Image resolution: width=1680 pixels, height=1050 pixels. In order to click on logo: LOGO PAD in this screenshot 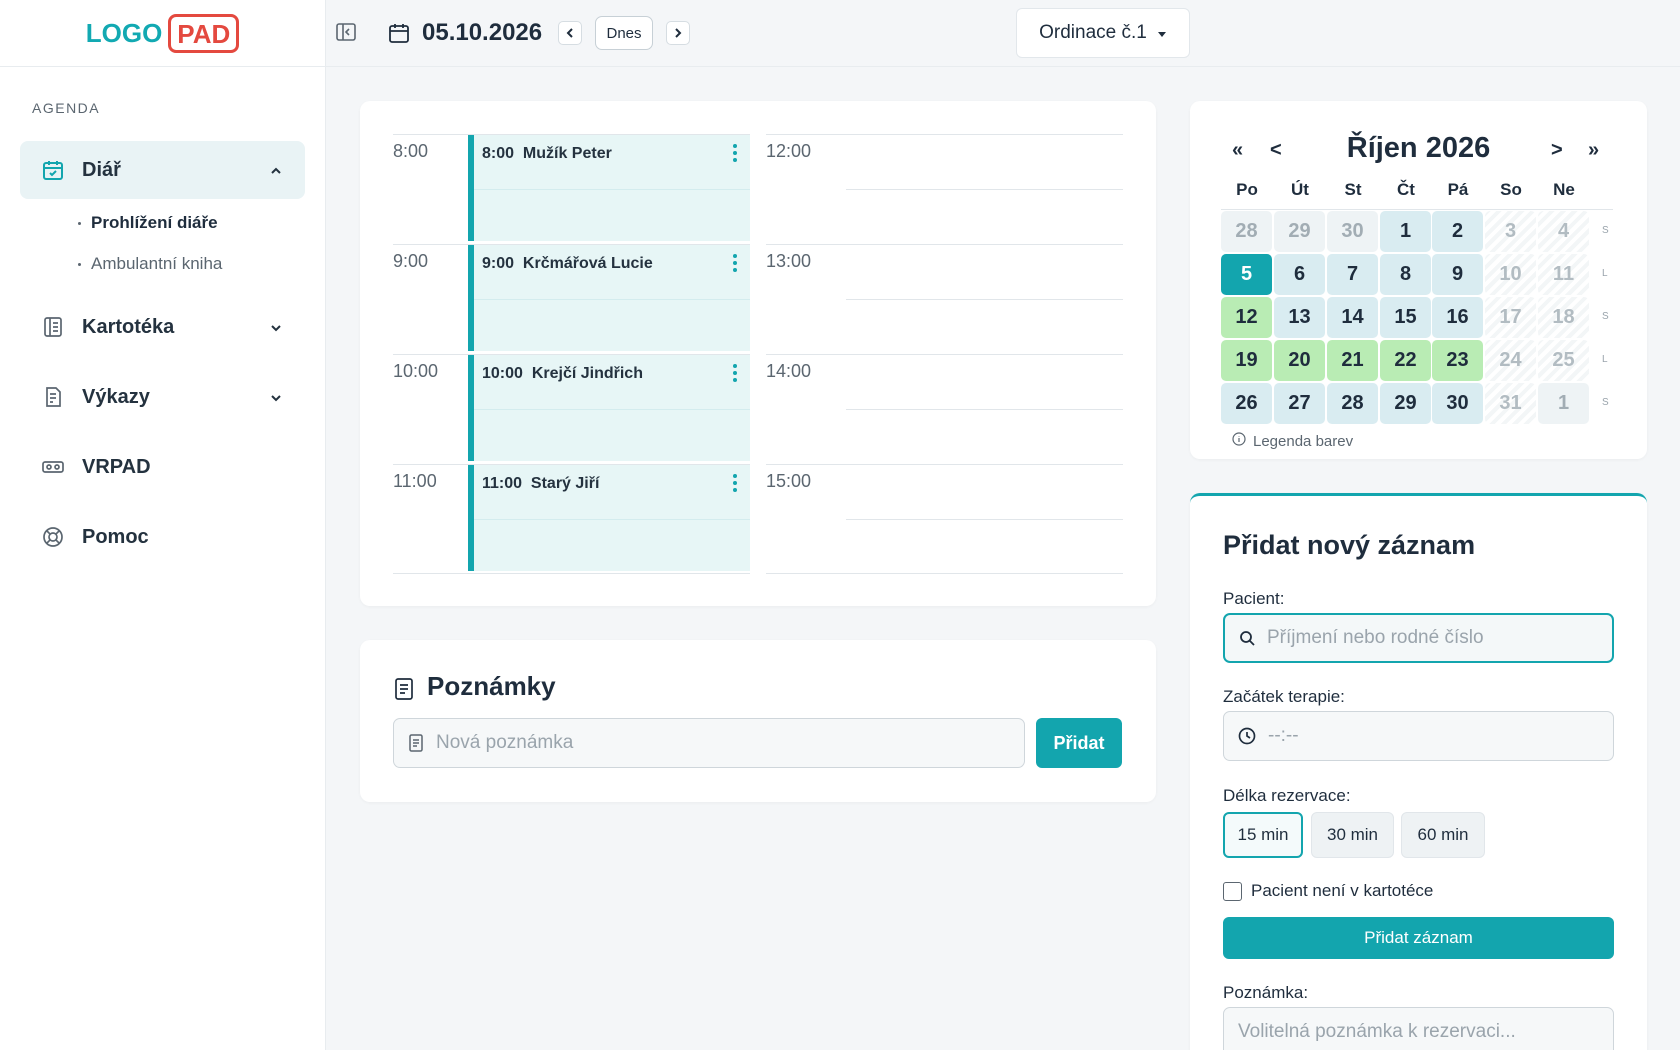, I will do `click(162, 33)`.